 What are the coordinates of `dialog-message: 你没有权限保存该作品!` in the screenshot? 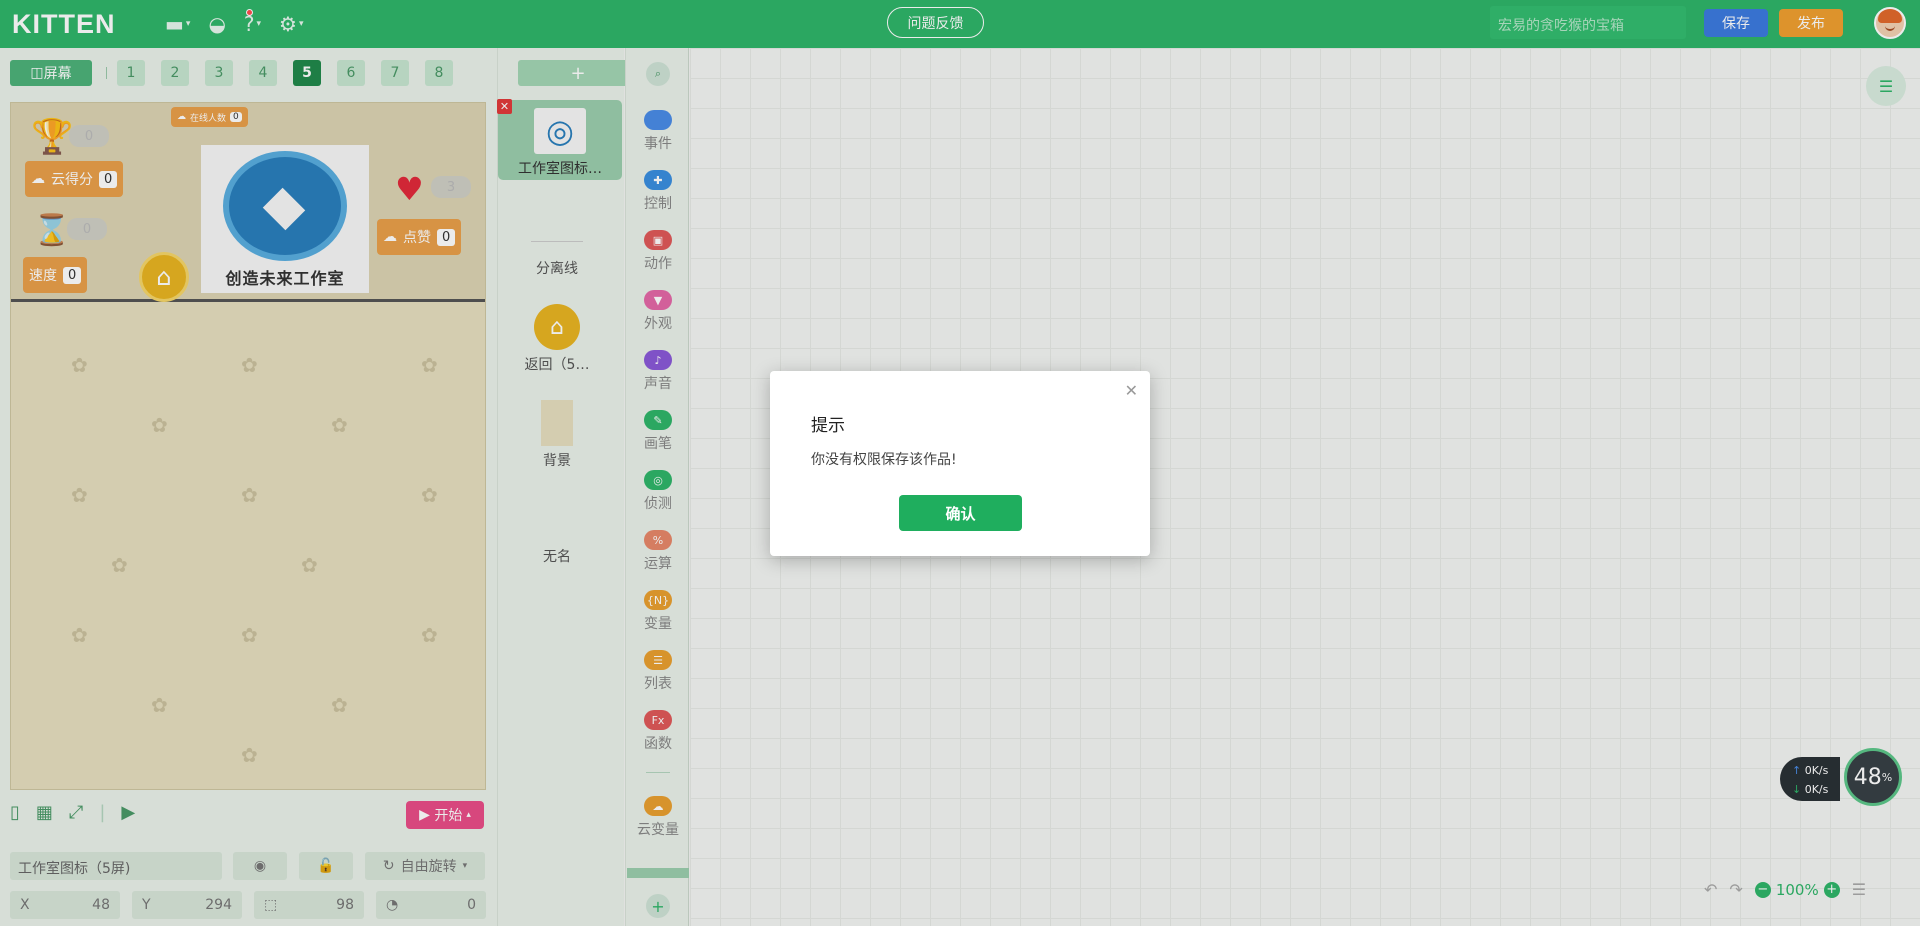 It's located at (884, 460).